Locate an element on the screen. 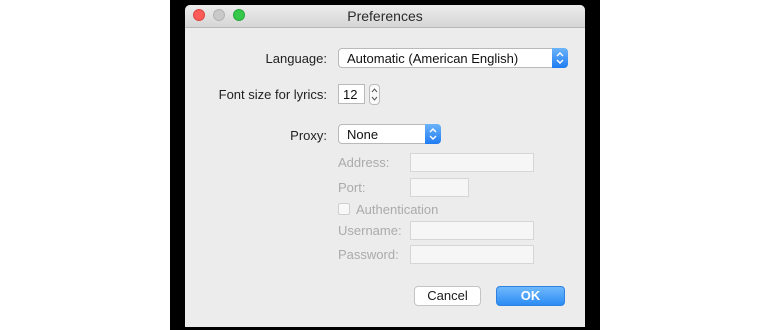  password-label: Password: is located at coordinates (368, 254).